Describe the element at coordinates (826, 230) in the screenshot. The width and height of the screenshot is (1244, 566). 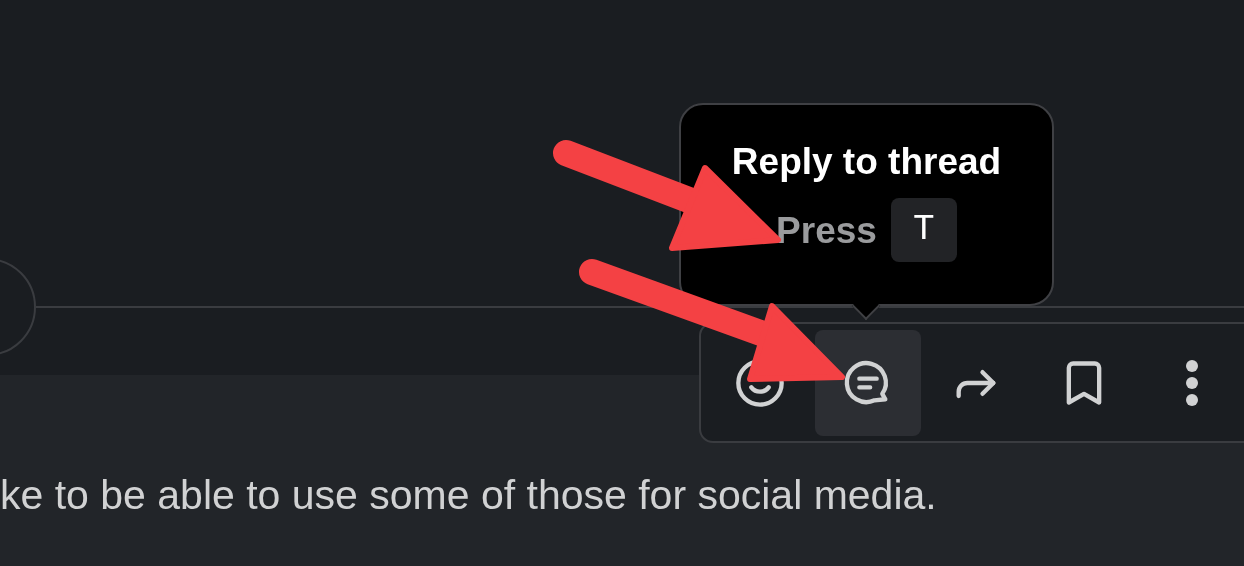
I see `tooltip-hint: Press` at that location.